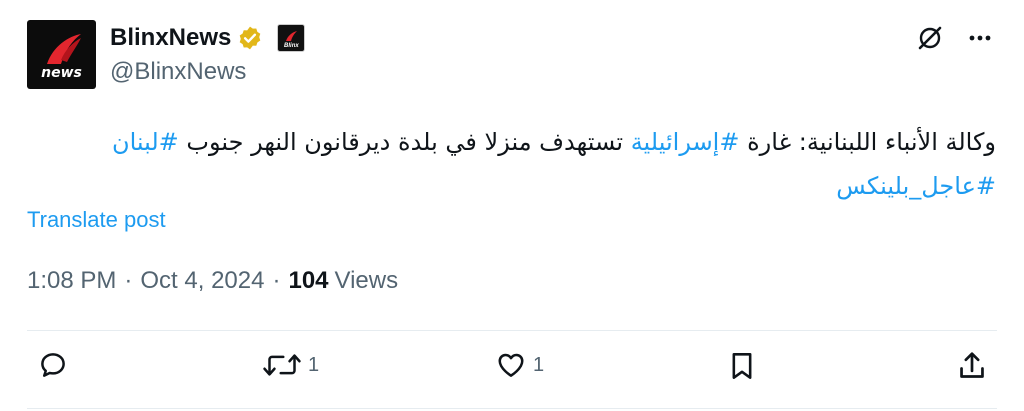 This screenshot has height=411, width=1024. What do you see at coordinates (61, 73) in the screenshot?
I see `avatar-logo-text: news` at bounding box center [61, 73].